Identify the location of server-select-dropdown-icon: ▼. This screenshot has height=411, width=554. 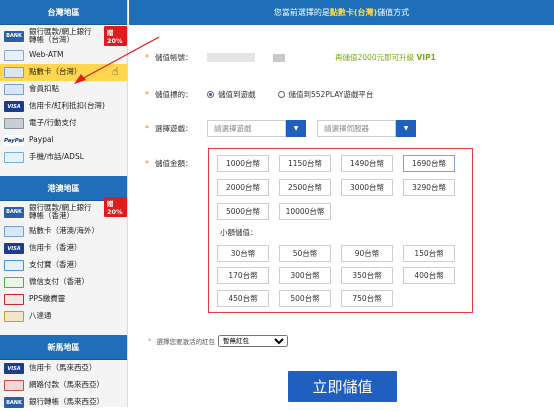
(406, 128).